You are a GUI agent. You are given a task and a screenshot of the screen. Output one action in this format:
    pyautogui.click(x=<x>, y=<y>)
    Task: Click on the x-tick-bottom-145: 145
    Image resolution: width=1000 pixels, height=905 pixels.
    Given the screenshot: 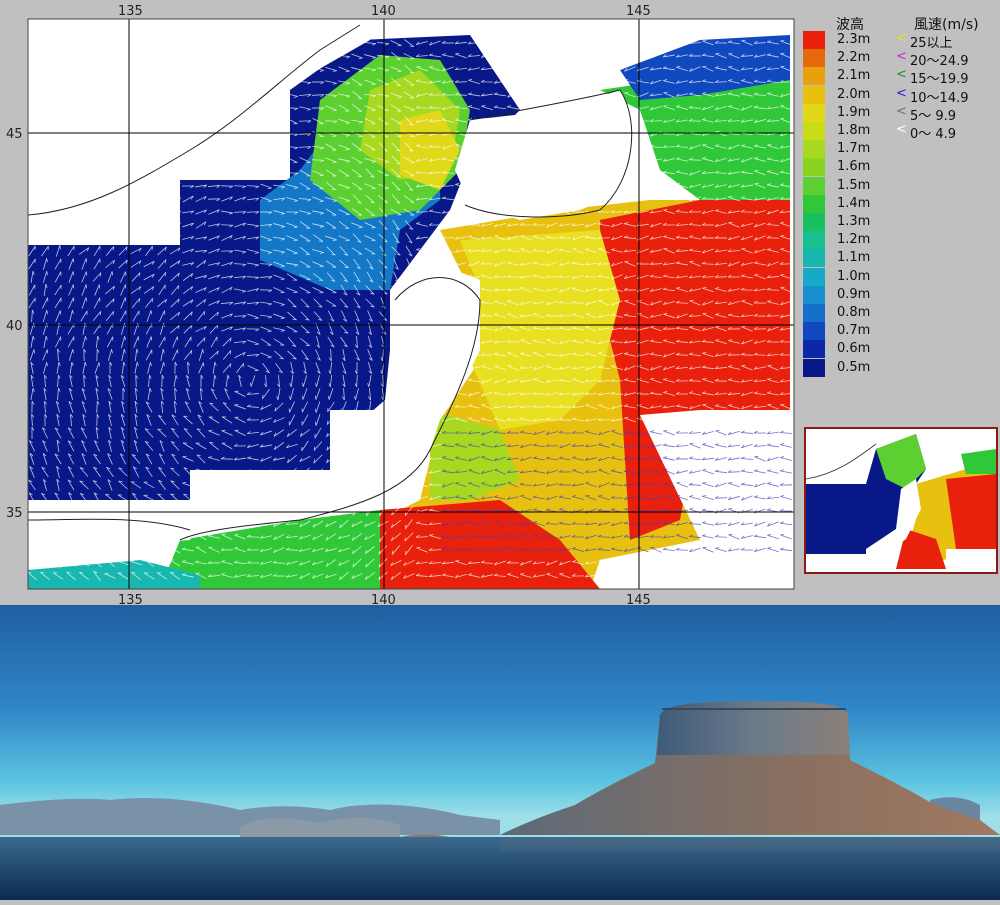 What is the action you would take?
    pyautogui.click(x=638, y=599)
    